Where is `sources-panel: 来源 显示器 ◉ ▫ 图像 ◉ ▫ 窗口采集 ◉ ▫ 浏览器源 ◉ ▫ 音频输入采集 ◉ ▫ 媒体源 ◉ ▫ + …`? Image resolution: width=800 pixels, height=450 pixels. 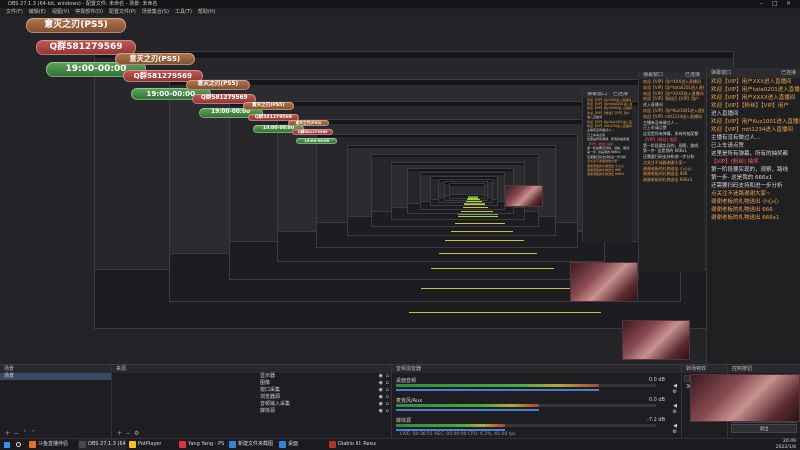 sources-panel: 来源 显示器 ◉ ▫ 图像 ◉ ▫ 窗口采集 ◉ ▫ 浏览器源 ◉ ▫ 音频输入采集 ◉ ▫ 媒体源 ◉ ▫ + … is located at coordinates (252, 402).